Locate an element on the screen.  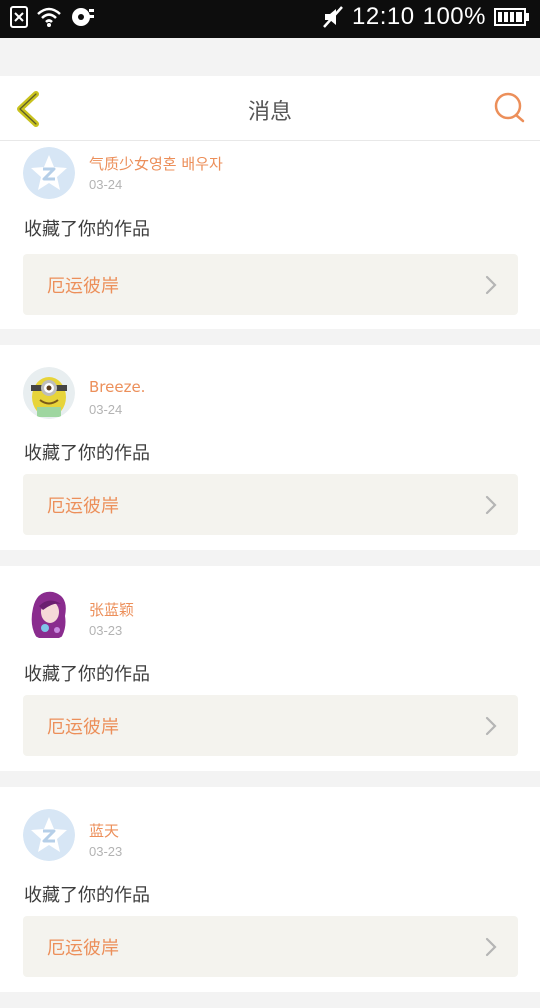
user-name: 张蓝颖 is located at coordinates (111, 609).